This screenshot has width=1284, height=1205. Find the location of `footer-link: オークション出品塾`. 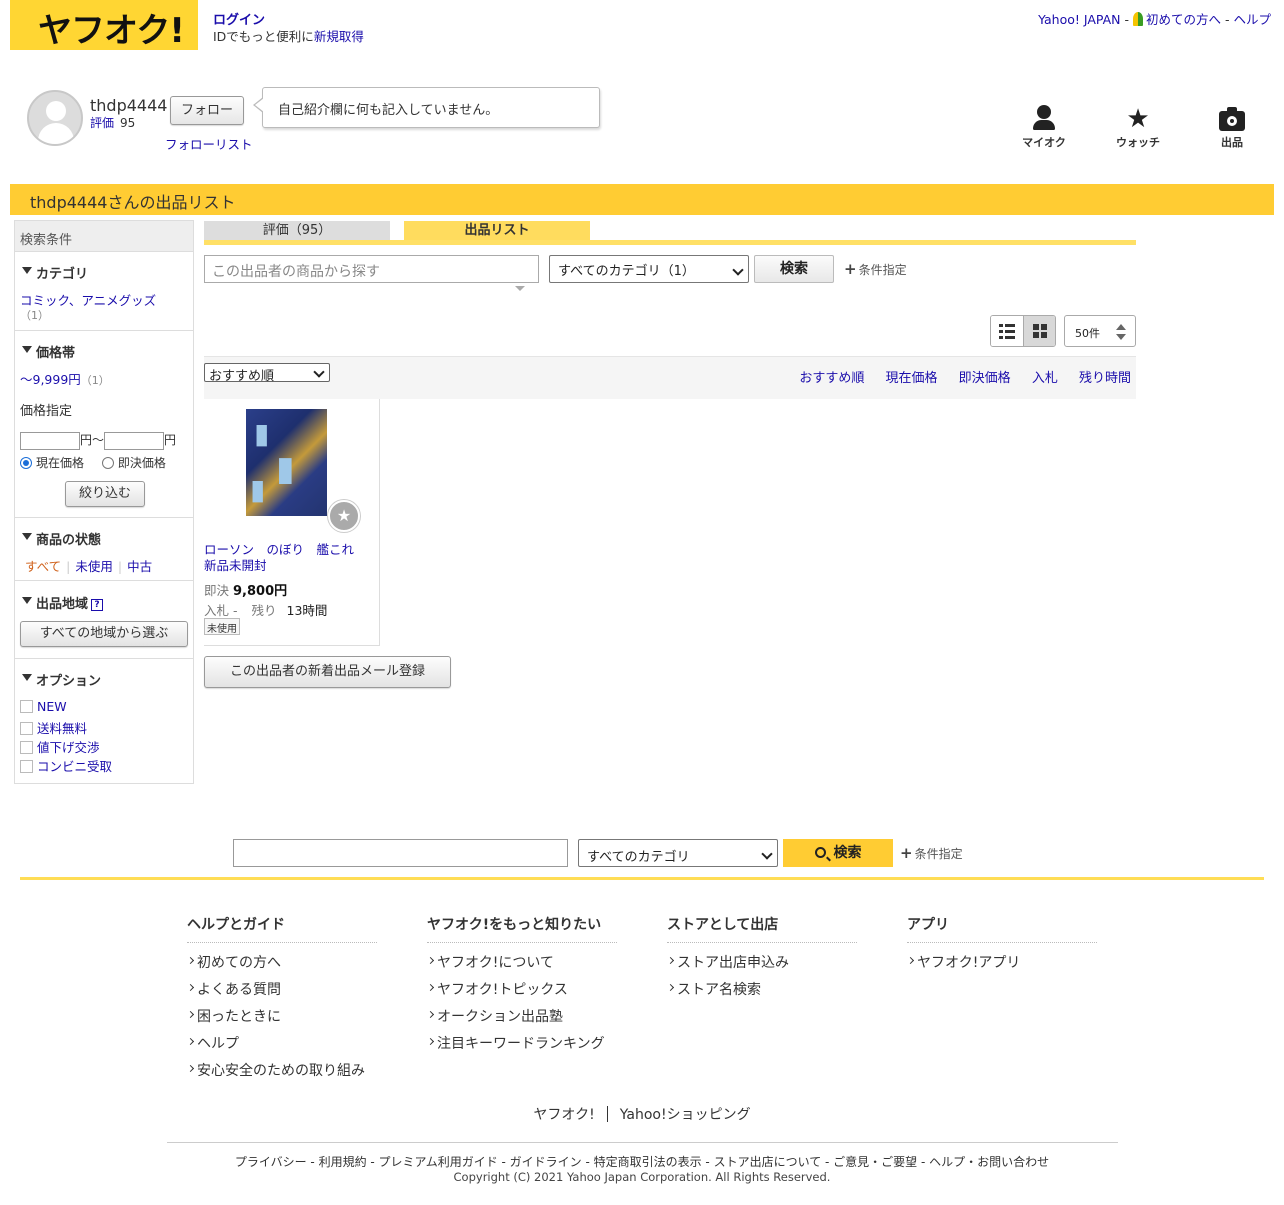

footer-link: オークション出品塾 is located at coordinates (522, 1019).